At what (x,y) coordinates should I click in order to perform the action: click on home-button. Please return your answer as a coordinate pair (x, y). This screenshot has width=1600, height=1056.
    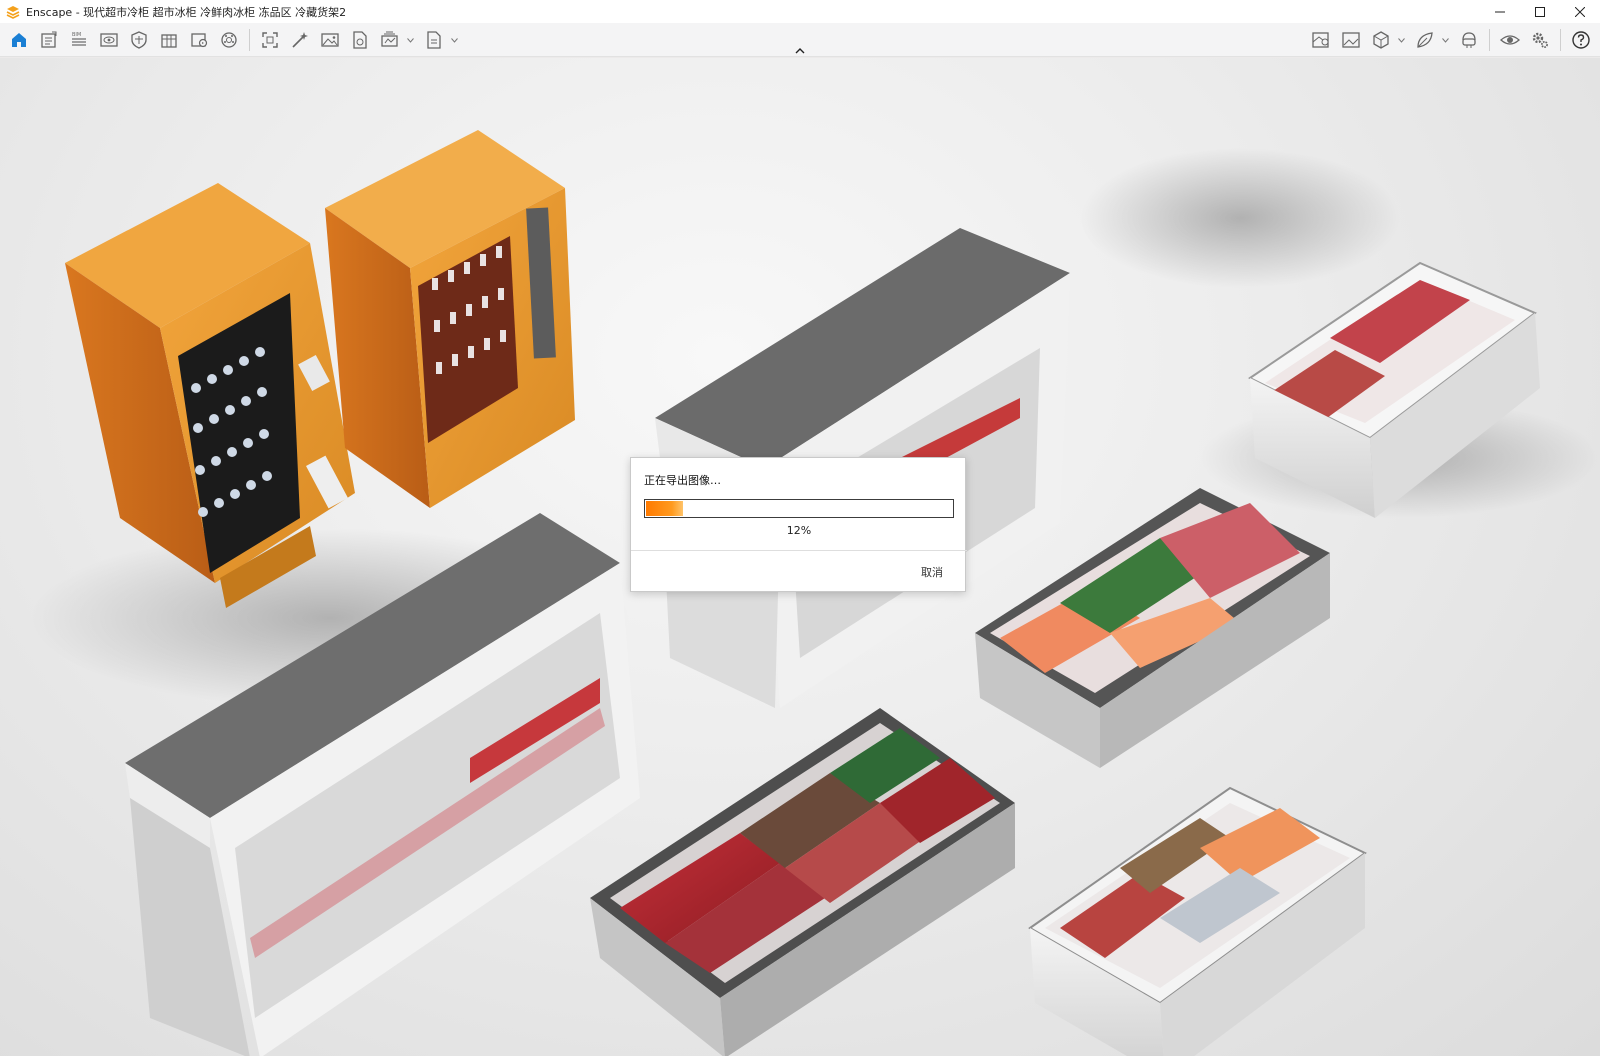
    Looking at the image, I should click on (19, 40).